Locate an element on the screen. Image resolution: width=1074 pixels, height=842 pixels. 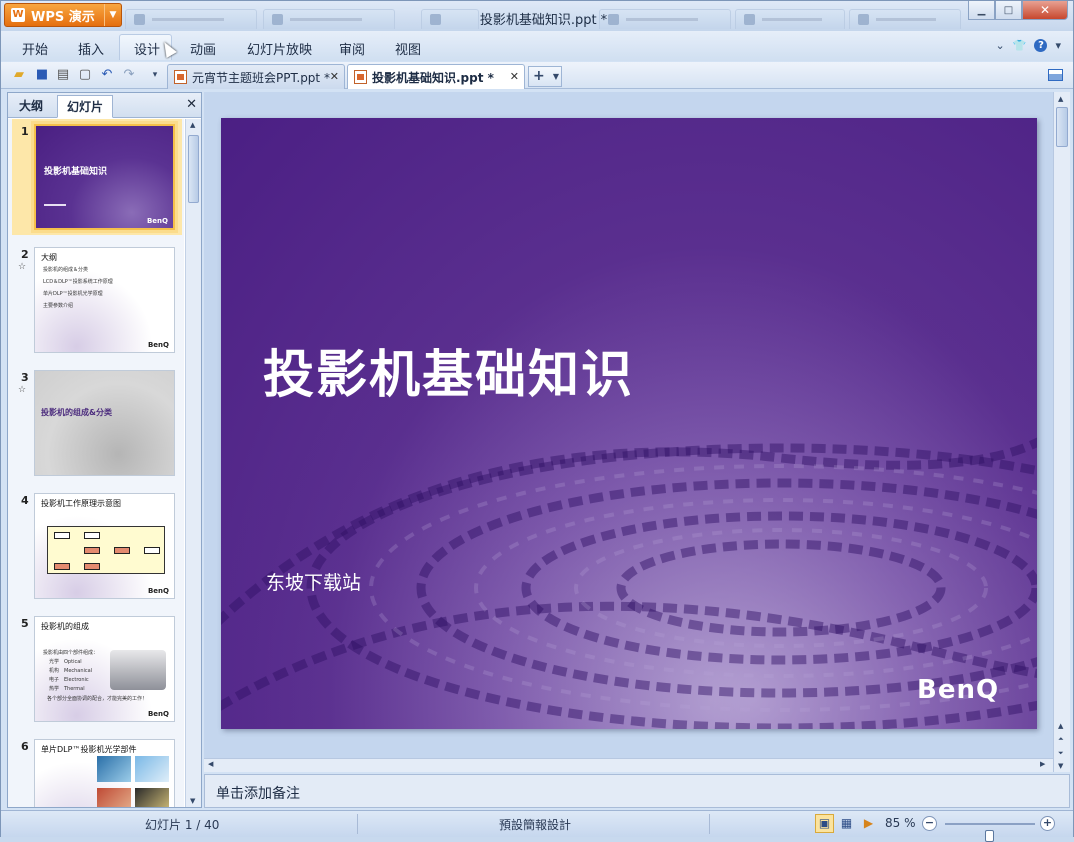
zoom-in-button: + is located at coordinates (1047, 823).